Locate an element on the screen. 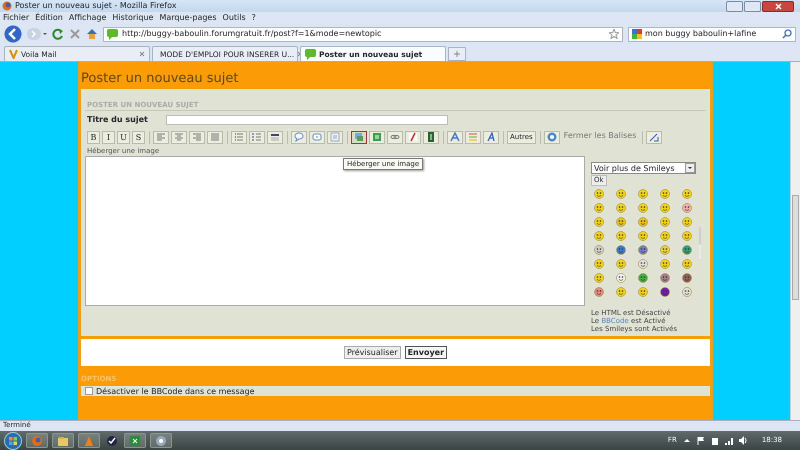 The height and width of the screenshot is (450, 800). format-button: B is located at coordinates (93, 137).